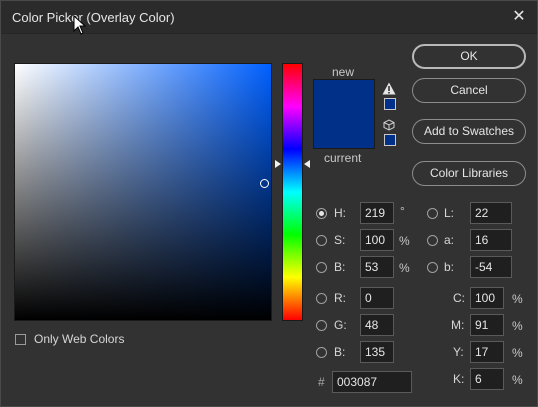  Describe the element at coordinates (517, 299) in the screenshot. I see `cyan-unit: %` at that location.